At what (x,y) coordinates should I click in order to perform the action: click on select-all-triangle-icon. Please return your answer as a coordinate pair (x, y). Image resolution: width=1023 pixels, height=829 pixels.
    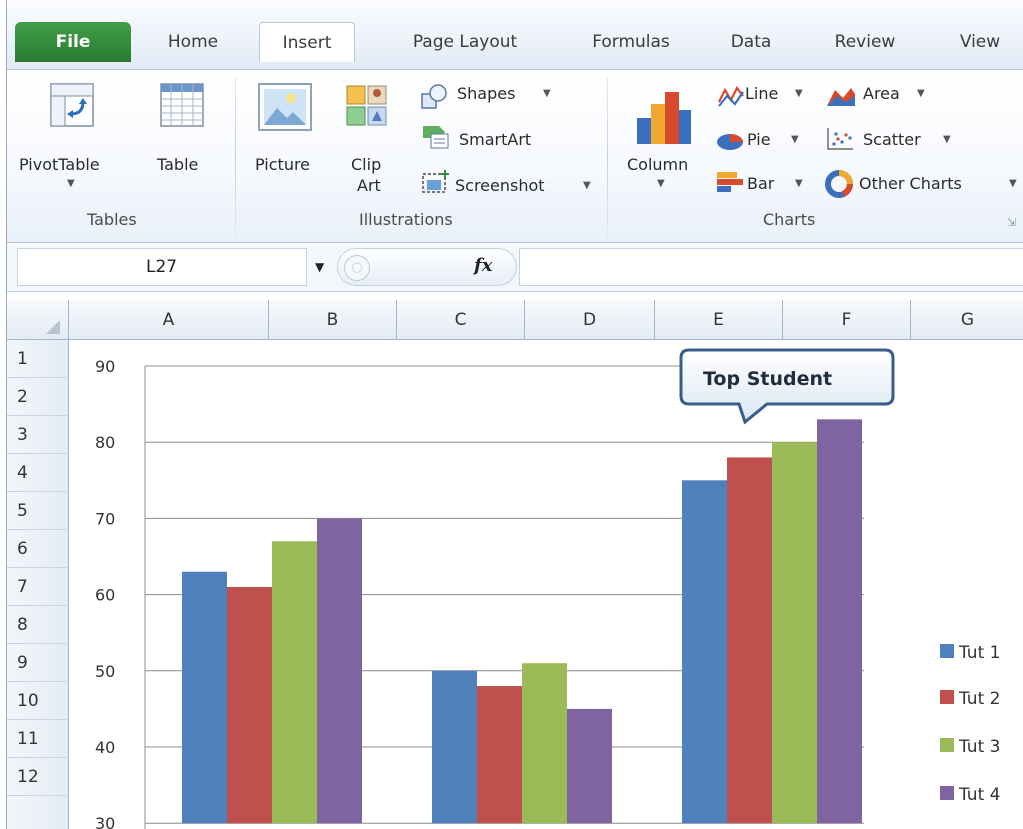
    Looking at the image, I should click on (53, 327).